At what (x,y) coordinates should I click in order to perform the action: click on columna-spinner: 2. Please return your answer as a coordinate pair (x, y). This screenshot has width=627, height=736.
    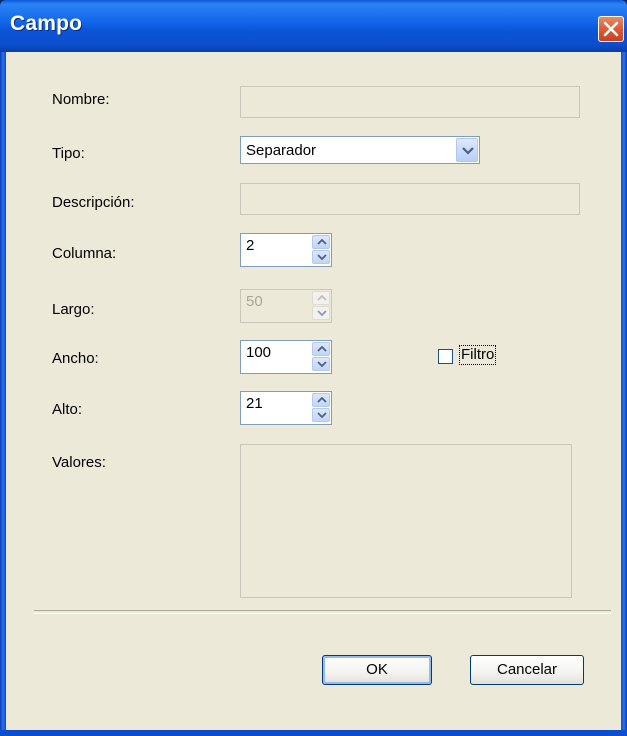
    Looking at the image, I should click on (286, 250).